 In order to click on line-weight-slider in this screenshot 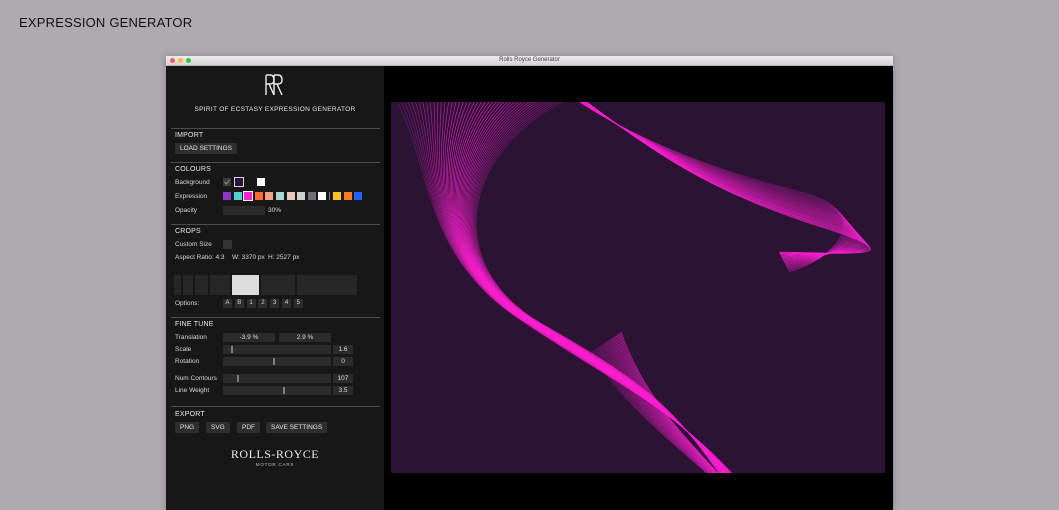, I will do `click(277, 390)`.